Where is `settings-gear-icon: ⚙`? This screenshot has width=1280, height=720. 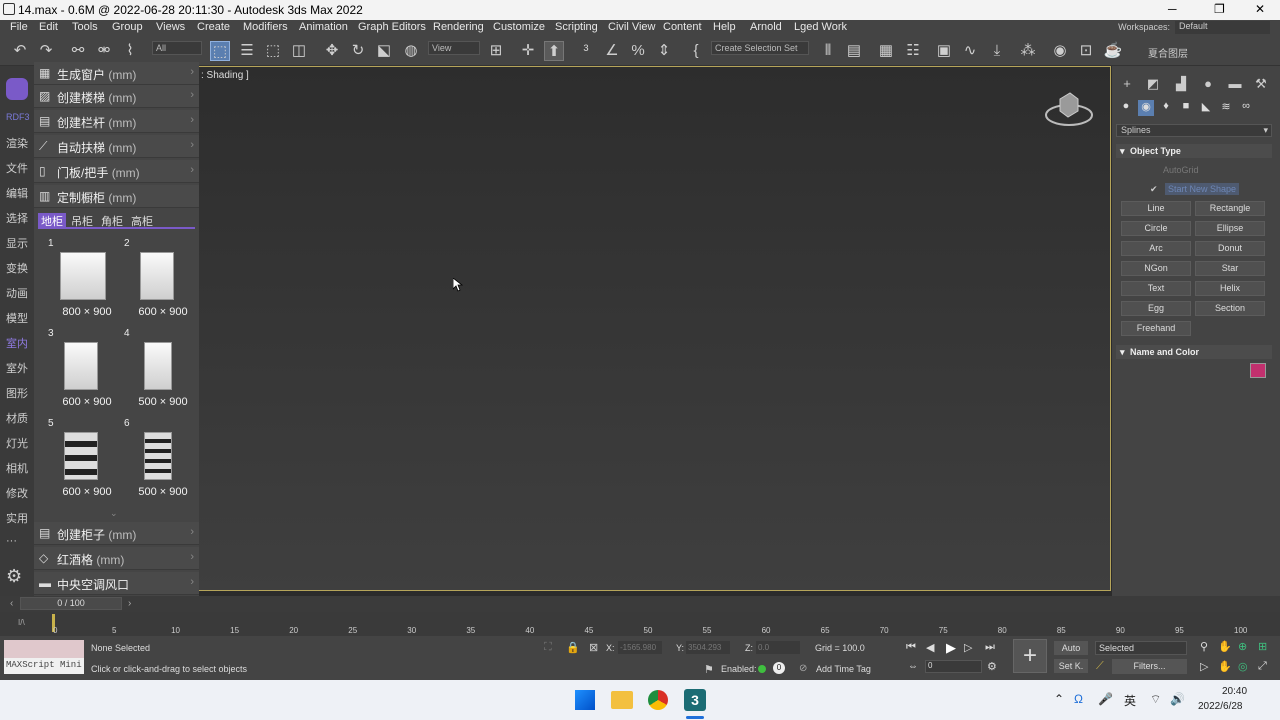 settings-gear-icon: ⚙ is located at coordinates (14, 576).